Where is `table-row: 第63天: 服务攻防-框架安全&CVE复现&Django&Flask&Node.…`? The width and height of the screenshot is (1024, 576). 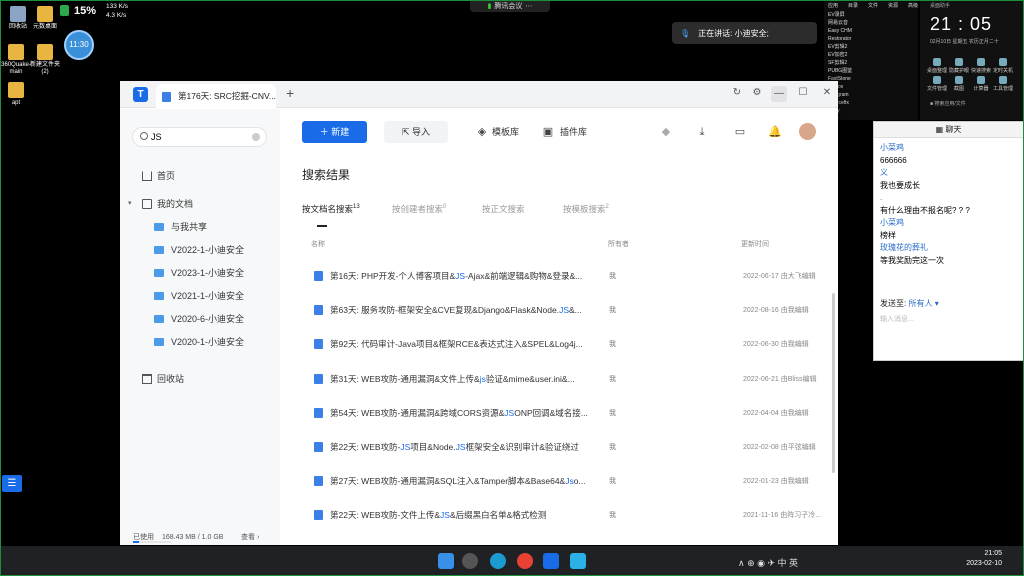
table-row: 第63天: 服务攻防-框架安全&CVE复现&Django&Flask&Node.… is located at coordinates (562, 310).